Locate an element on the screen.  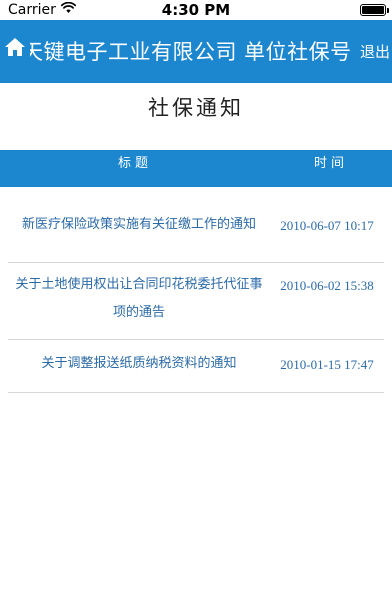
notice-row: 新医疗保险政策实施有关征缴工作的通知 2010-06-07 10:17 is located at coordinates (196, 225).